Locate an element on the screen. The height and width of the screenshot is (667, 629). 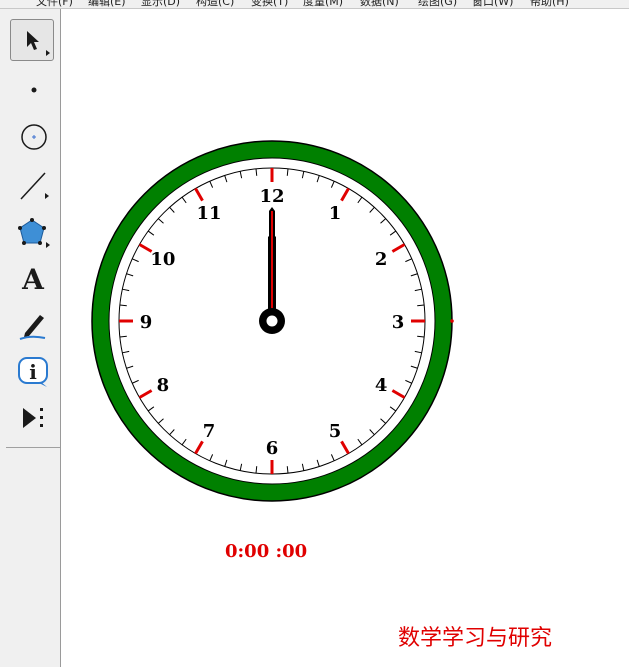
clock-number: 8 is located at coordinates (163, 385).